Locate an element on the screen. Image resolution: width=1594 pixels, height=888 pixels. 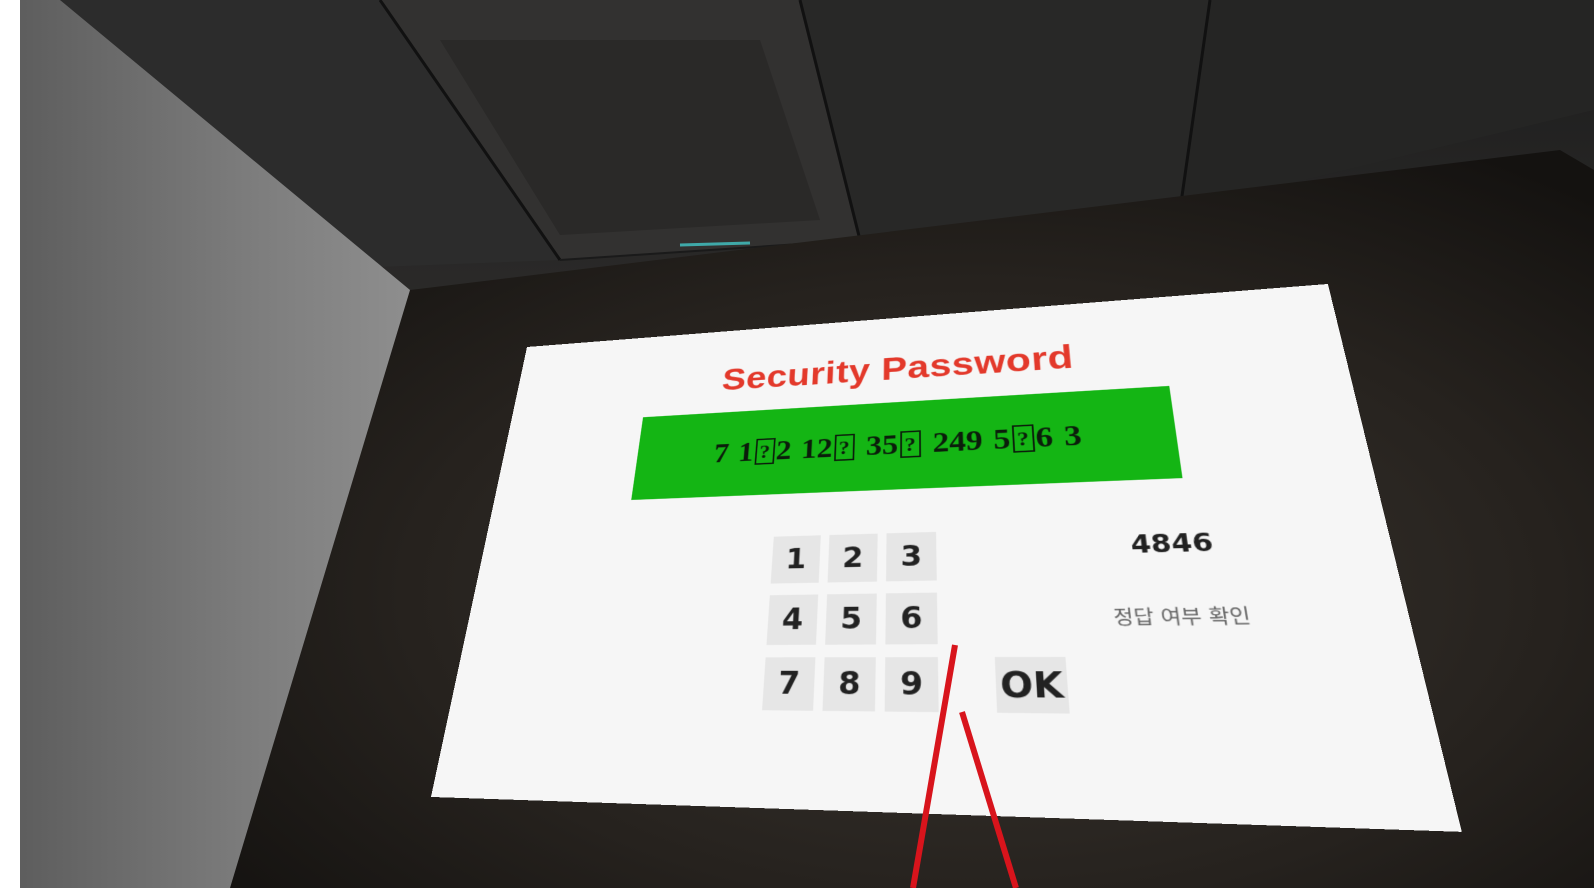
code-group: 5? 6 is located at coordinates (1024, 438).